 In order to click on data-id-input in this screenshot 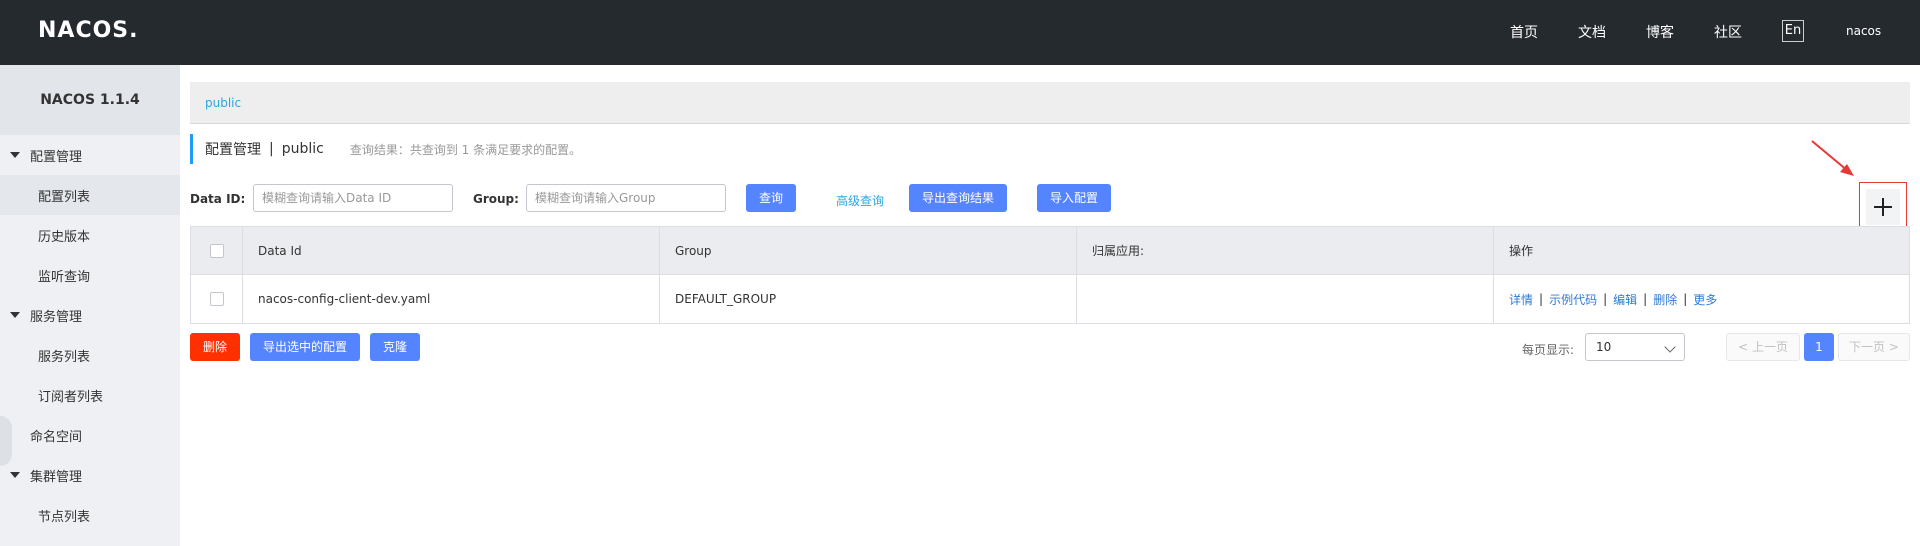, I will do `click(353, 198)`.